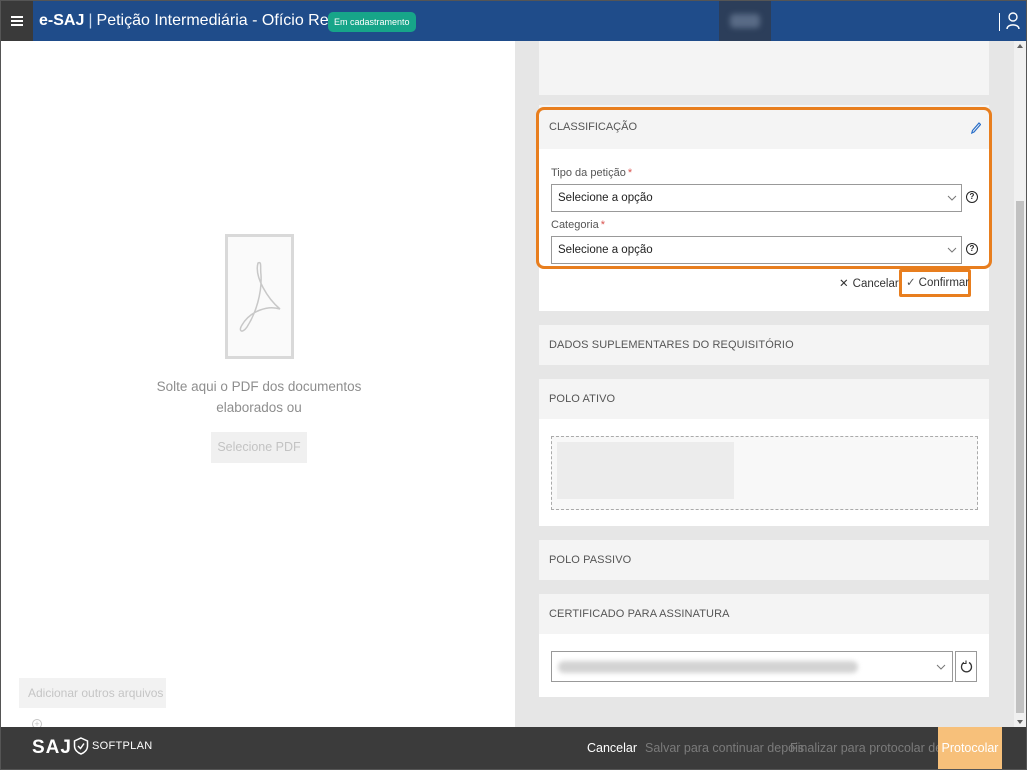  I want to click on categoria-select: Selecione a opção, so click(756, 250).